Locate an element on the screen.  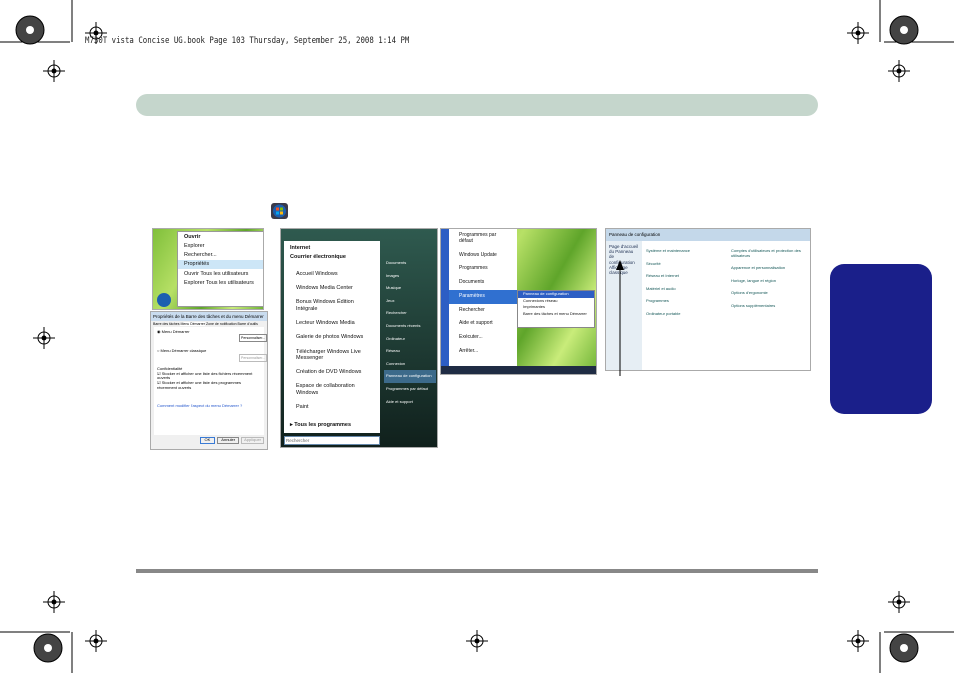
cat-system: Système et maintenance is located at coordinates (686, 251).